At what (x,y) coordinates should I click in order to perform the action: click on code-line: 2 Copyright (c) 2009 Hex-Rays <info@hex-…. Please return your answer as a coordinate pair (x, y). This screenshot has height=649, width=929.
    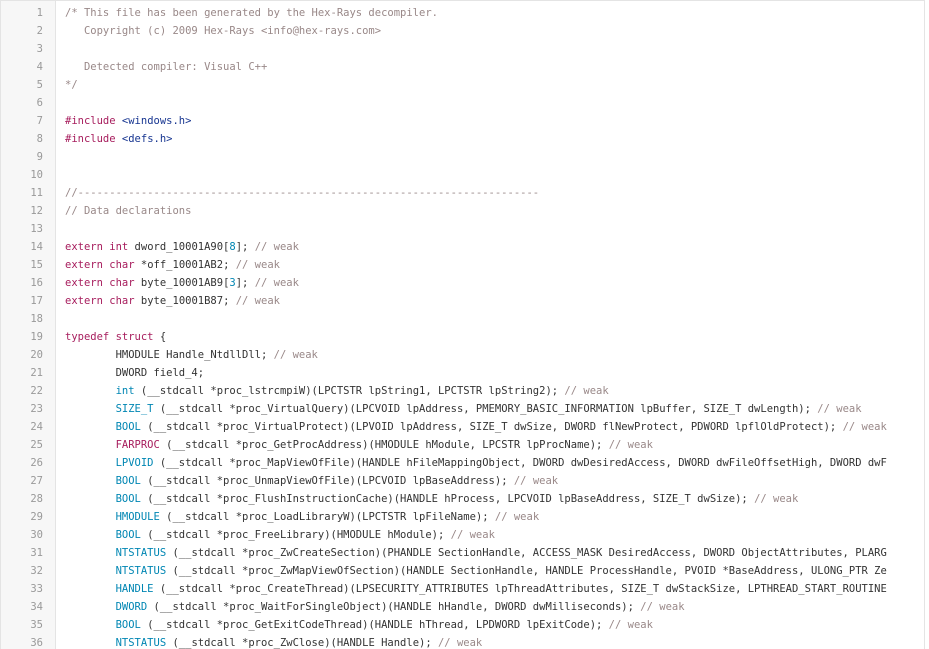
    Looking at the image, I should click on (462, 31).